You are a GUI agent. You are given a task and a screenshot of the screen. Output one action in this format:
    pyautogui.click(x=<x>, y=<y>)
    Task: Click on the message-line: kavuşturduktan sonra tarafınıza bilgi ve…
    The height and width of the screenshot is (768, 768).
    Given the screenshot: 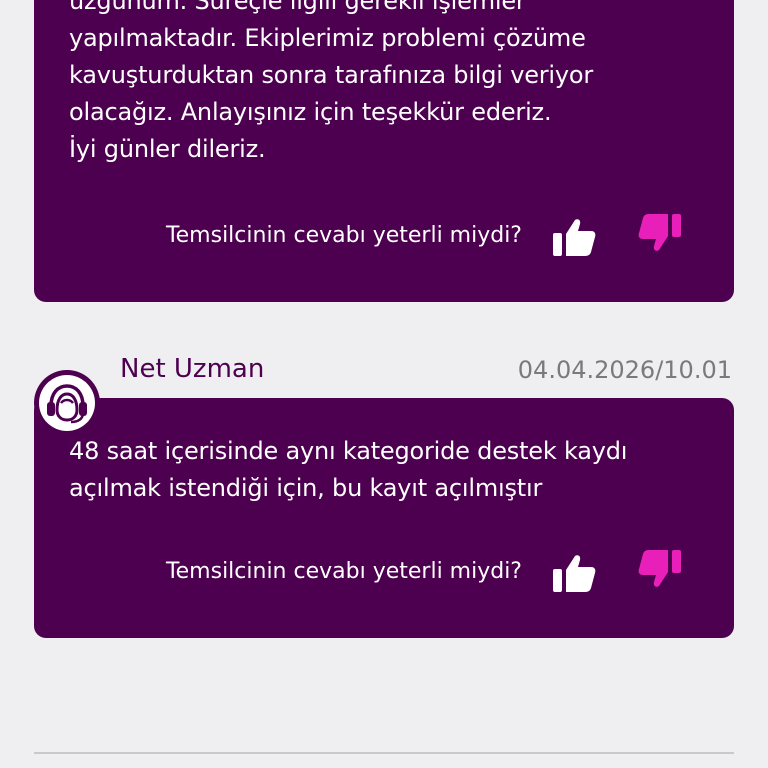 What is the action you would take?
    pyautogui.click(x=331, y=75)
    